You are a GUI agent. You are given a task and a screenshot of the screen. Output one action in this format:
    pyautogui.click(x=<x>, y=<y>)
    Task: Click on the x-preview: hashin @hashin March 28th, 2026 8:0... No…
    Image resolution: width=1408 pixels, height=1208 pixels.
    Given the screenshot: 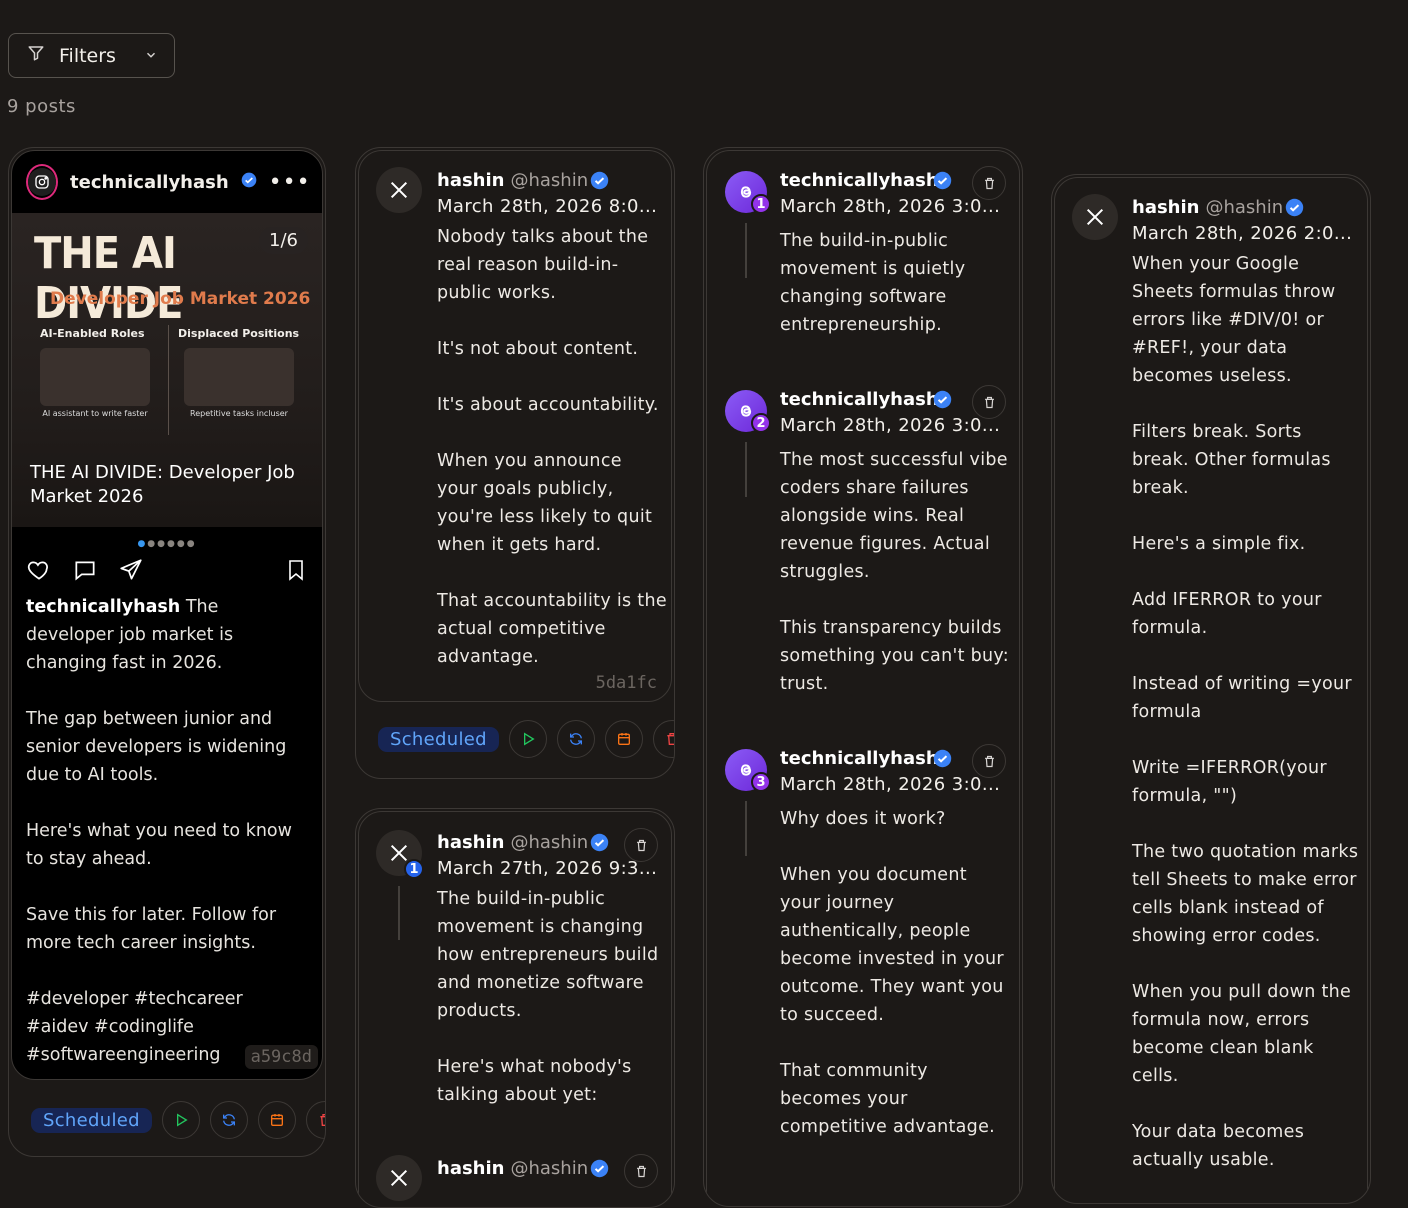 What is the action you would take?
    pyautogui.click(x=515, y=426)
    